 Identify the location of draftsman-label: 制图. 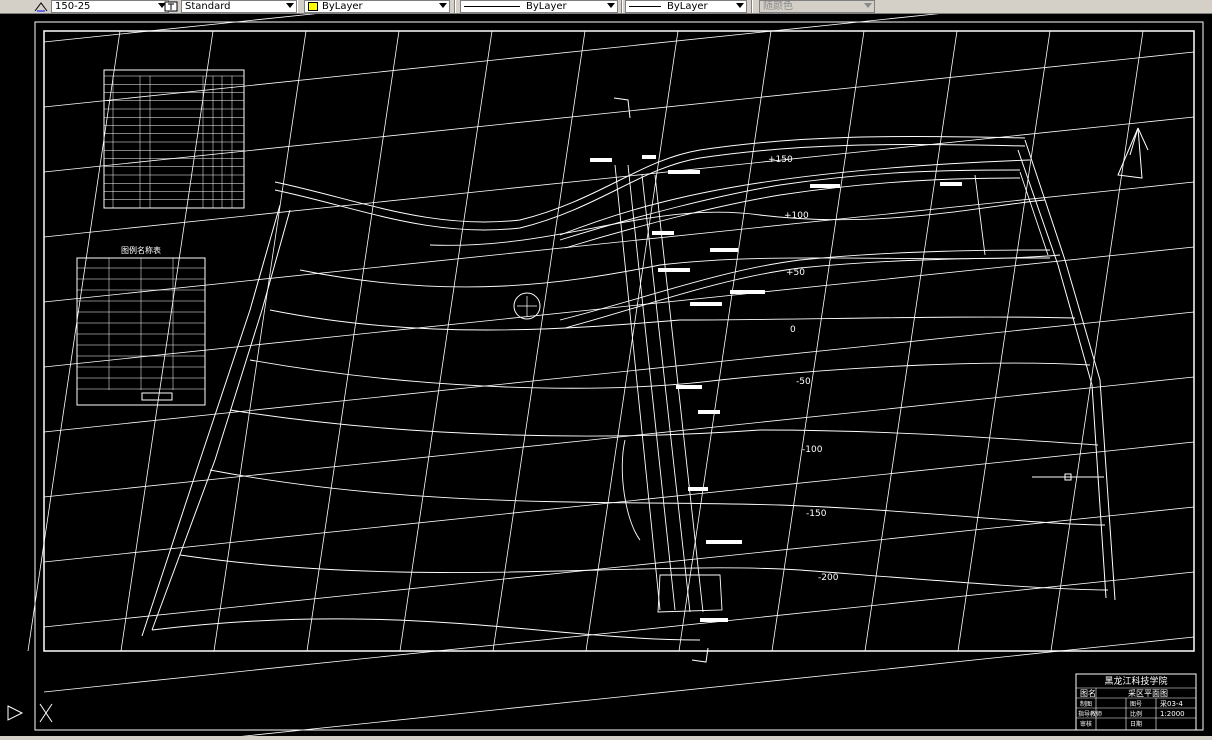
(1086, 704).